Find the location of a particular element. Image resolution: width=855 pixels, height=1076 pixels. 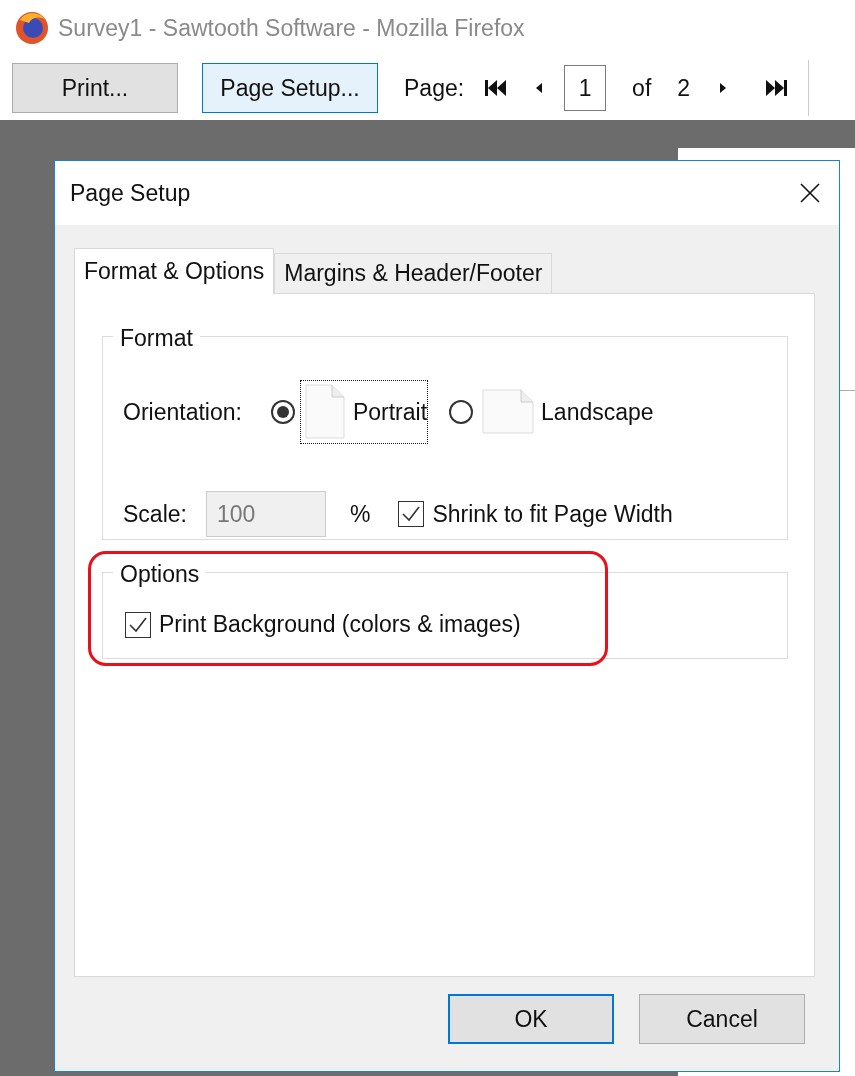

group-title: Options is located at coordinates (160, 574).